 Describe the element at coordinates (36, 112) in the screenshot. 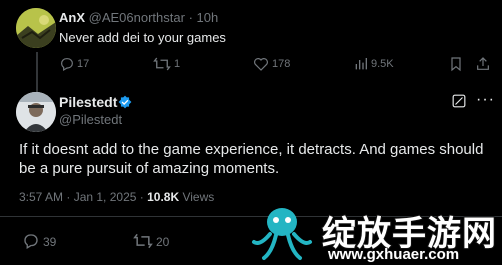

I see `main-post-avatar` at that location.